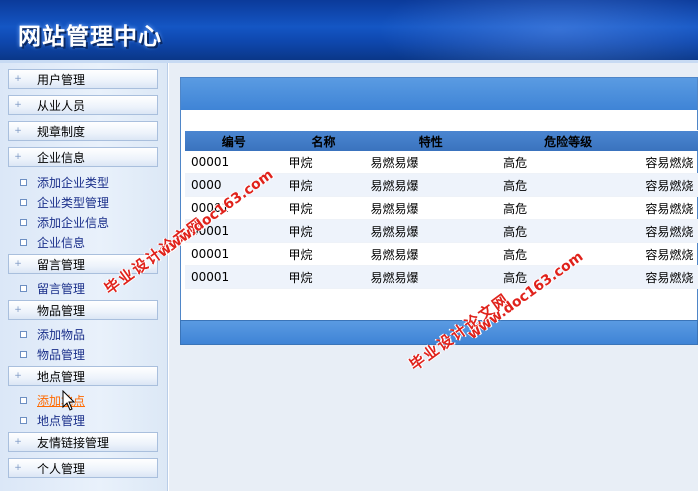 The height and width of the screenshot is (491, 698). What do you see at coordinates (233, 141) in the screenshot?
I see `column-header-id: 编号` at bounding box center [233, 141].